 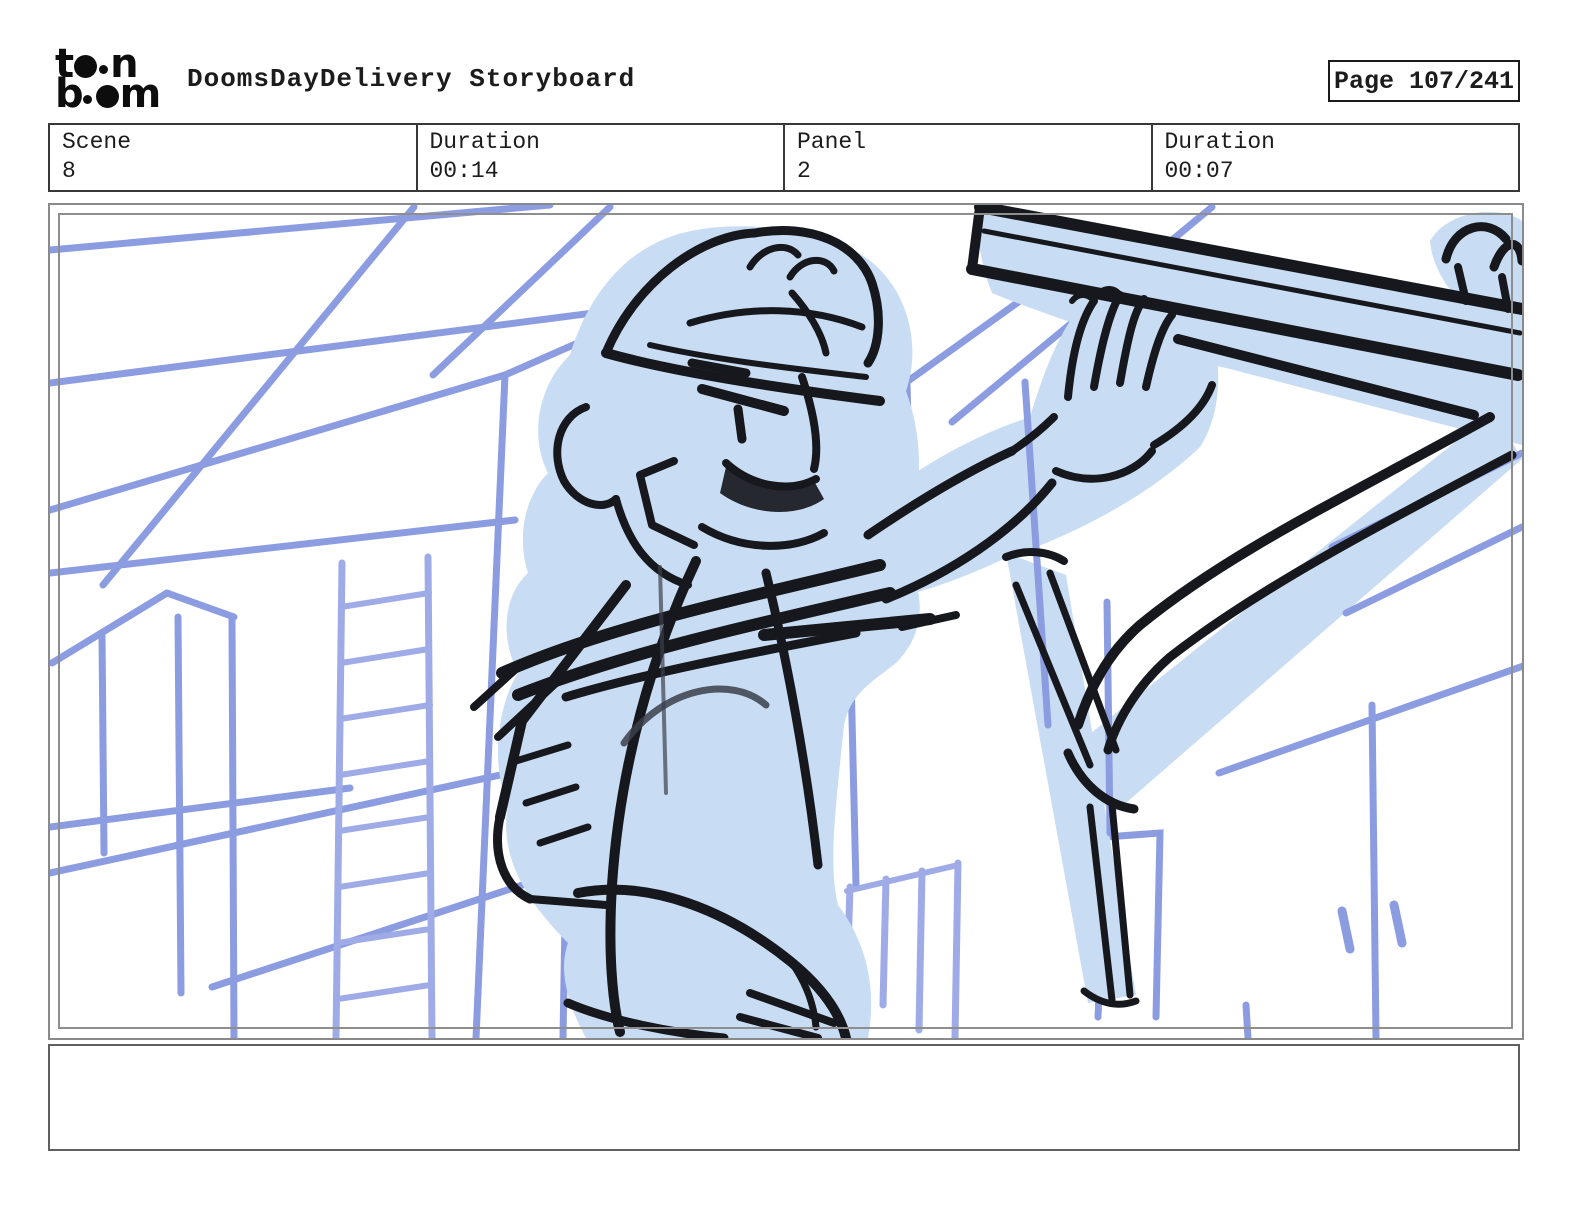 I want to click on document-title: DoomsDayDelivery Storyboard, so click(x=411, y=79).